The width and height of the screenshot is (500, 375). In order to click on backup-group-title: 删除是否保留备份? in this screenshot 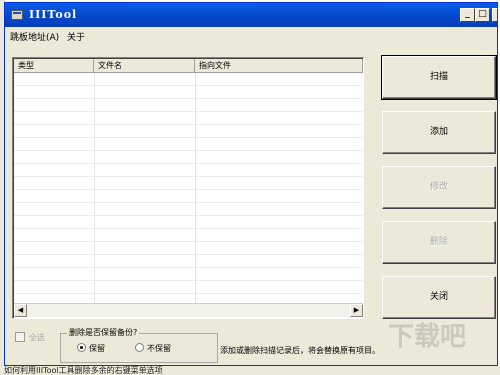, I will do `click(103, 332)`.